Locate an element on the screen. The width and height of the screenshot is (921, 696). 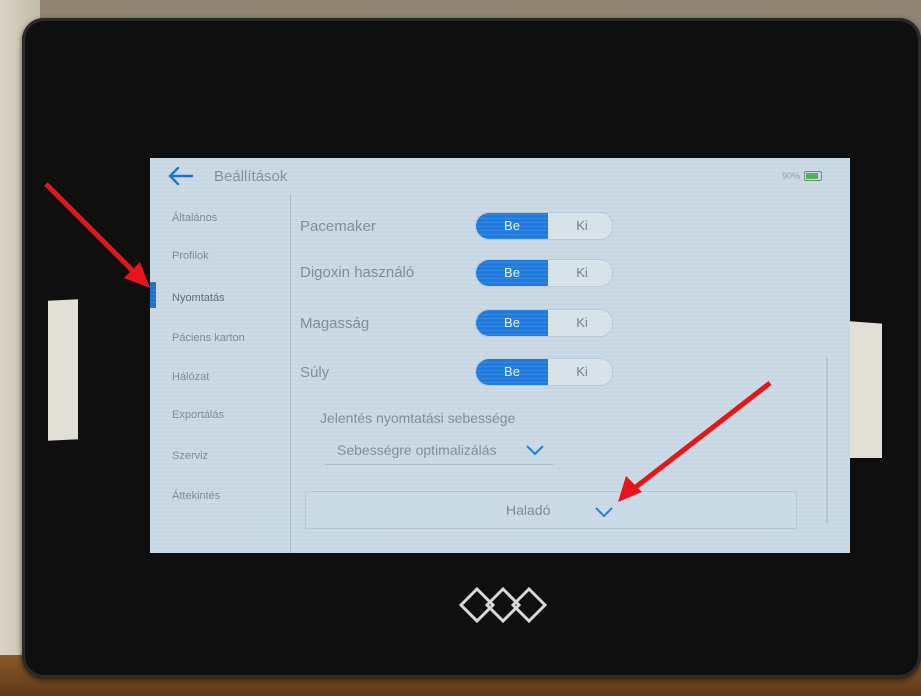
row-label-suly: Súly is located at coordinates (315, 372).